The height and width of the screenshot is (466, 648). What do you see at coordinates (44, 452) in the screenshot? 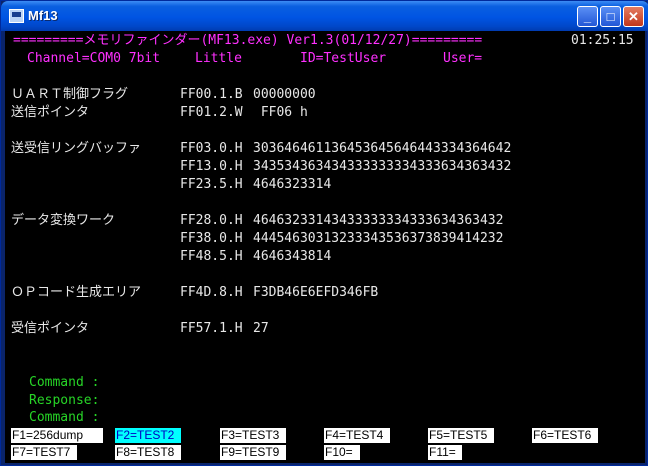
I see `f7-key: F7=TEST7` at bounding box center [44, 452].